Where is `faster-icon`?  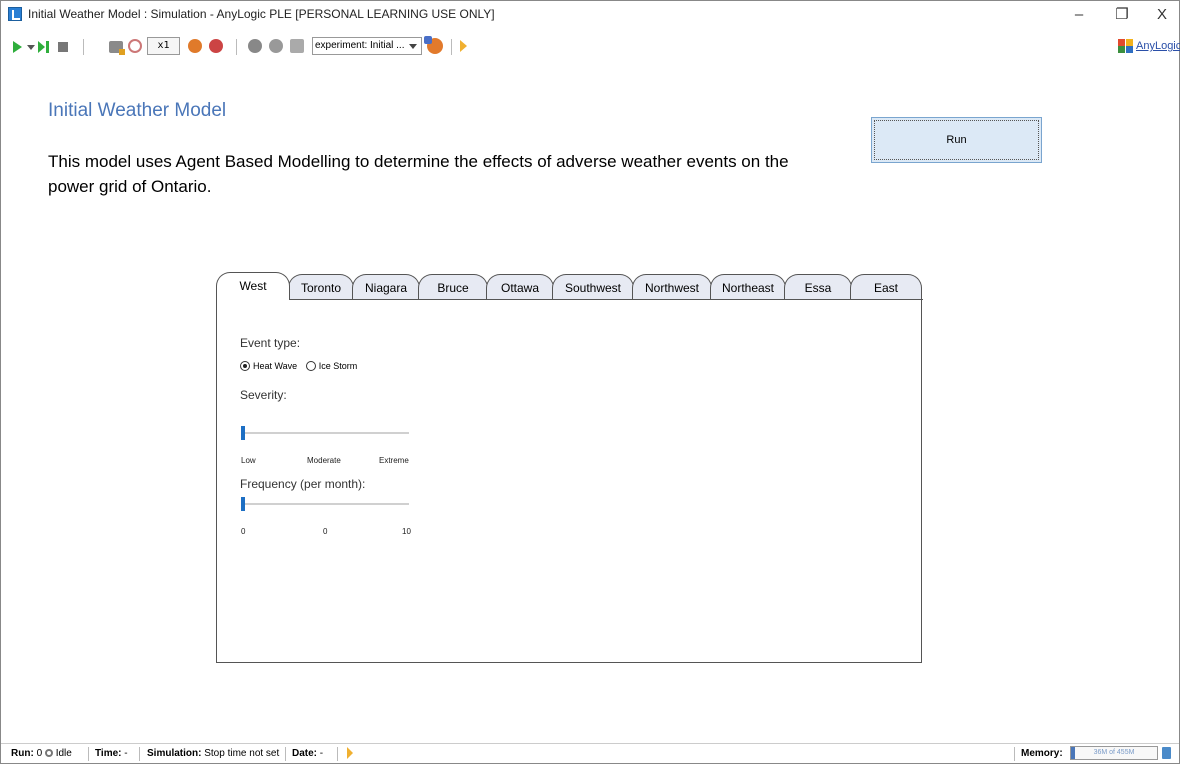
faster-icon is located at coordinates (216, 46).